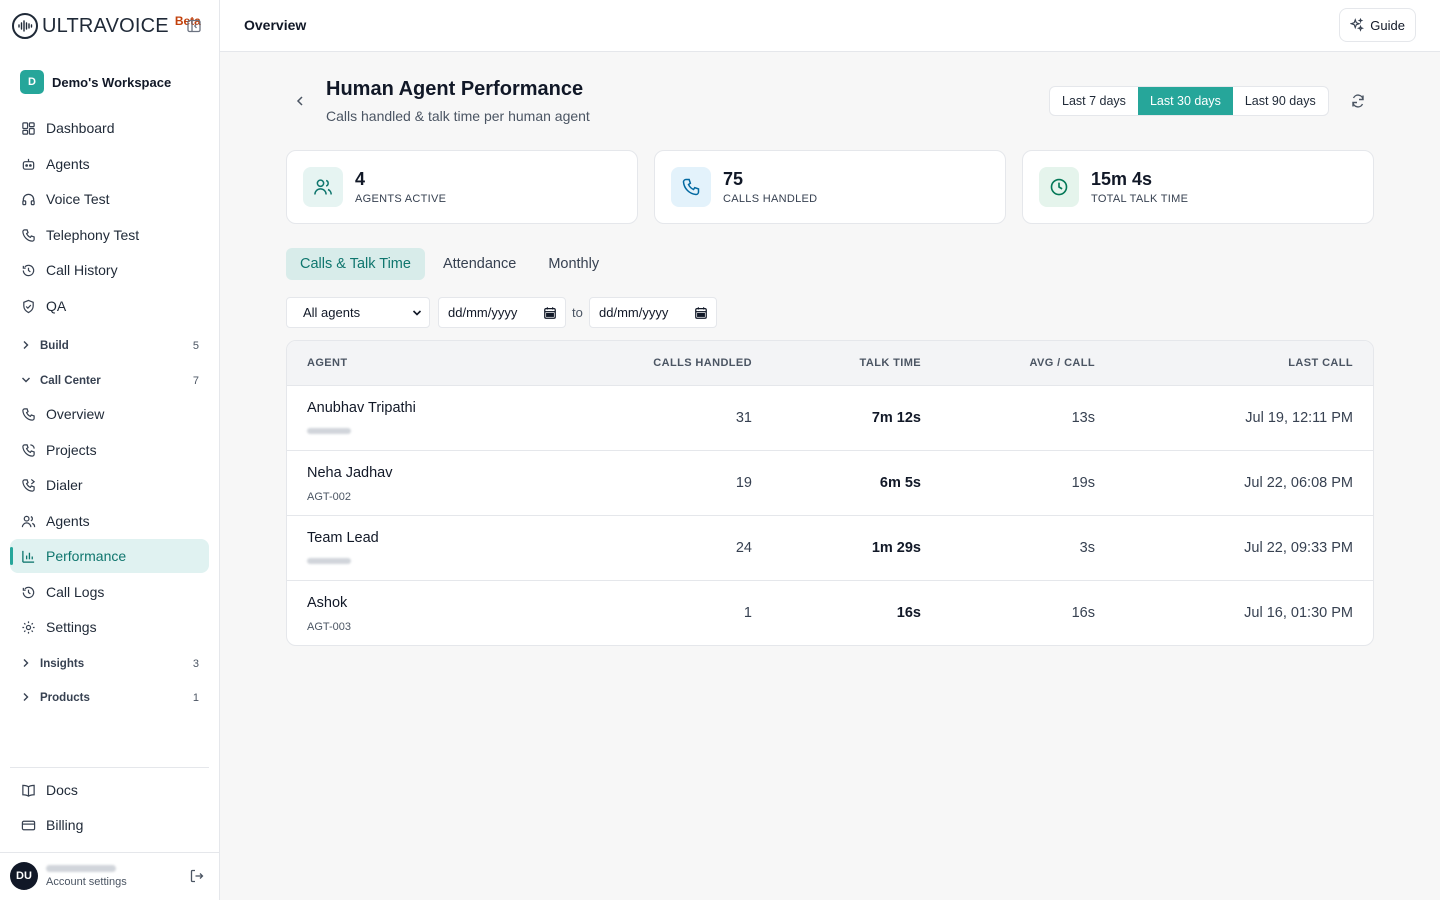  What do you see at coordinates (25, 26) in the screenshot?
I see `ultravoice-logo-icon` at bounding box center [25, 26].